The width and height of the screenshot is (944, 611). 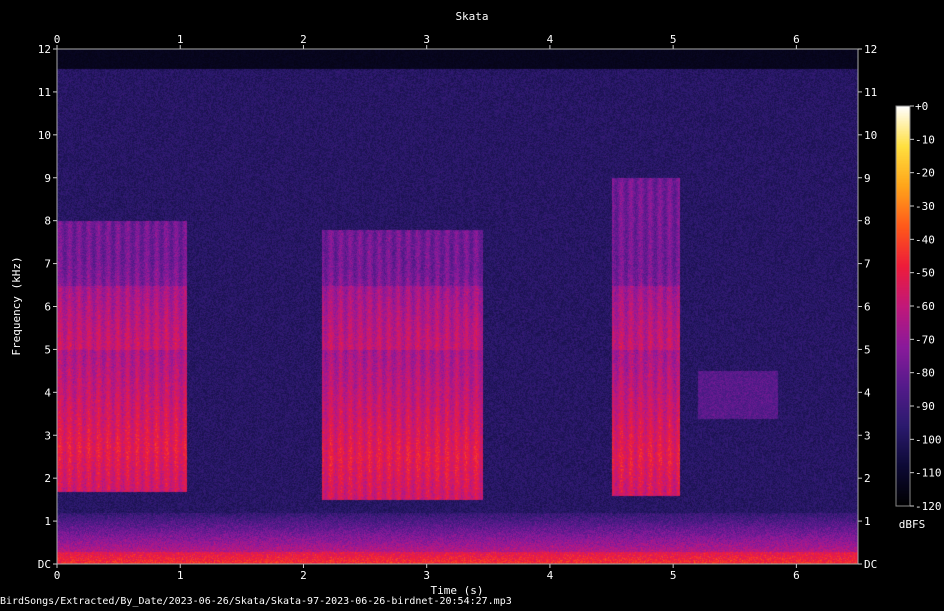 What do you see at coordinates (867, 264) in the screenshot?
I see `y-tick-label-right: 7` at bounding box center [867, 264].